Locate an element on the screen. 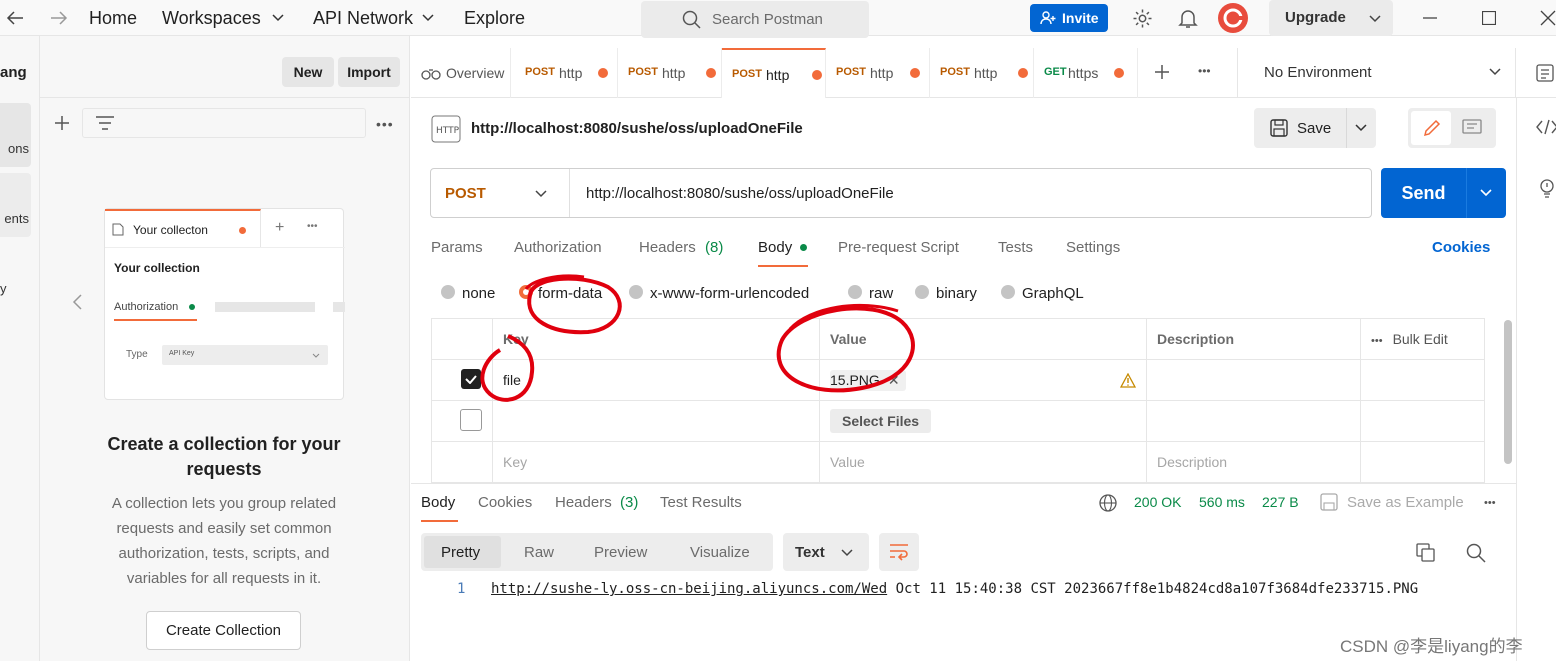 Image resolution: width=1556 pixels, height=661 pixels. save-button: Save is located at coordinates (1300, 128).